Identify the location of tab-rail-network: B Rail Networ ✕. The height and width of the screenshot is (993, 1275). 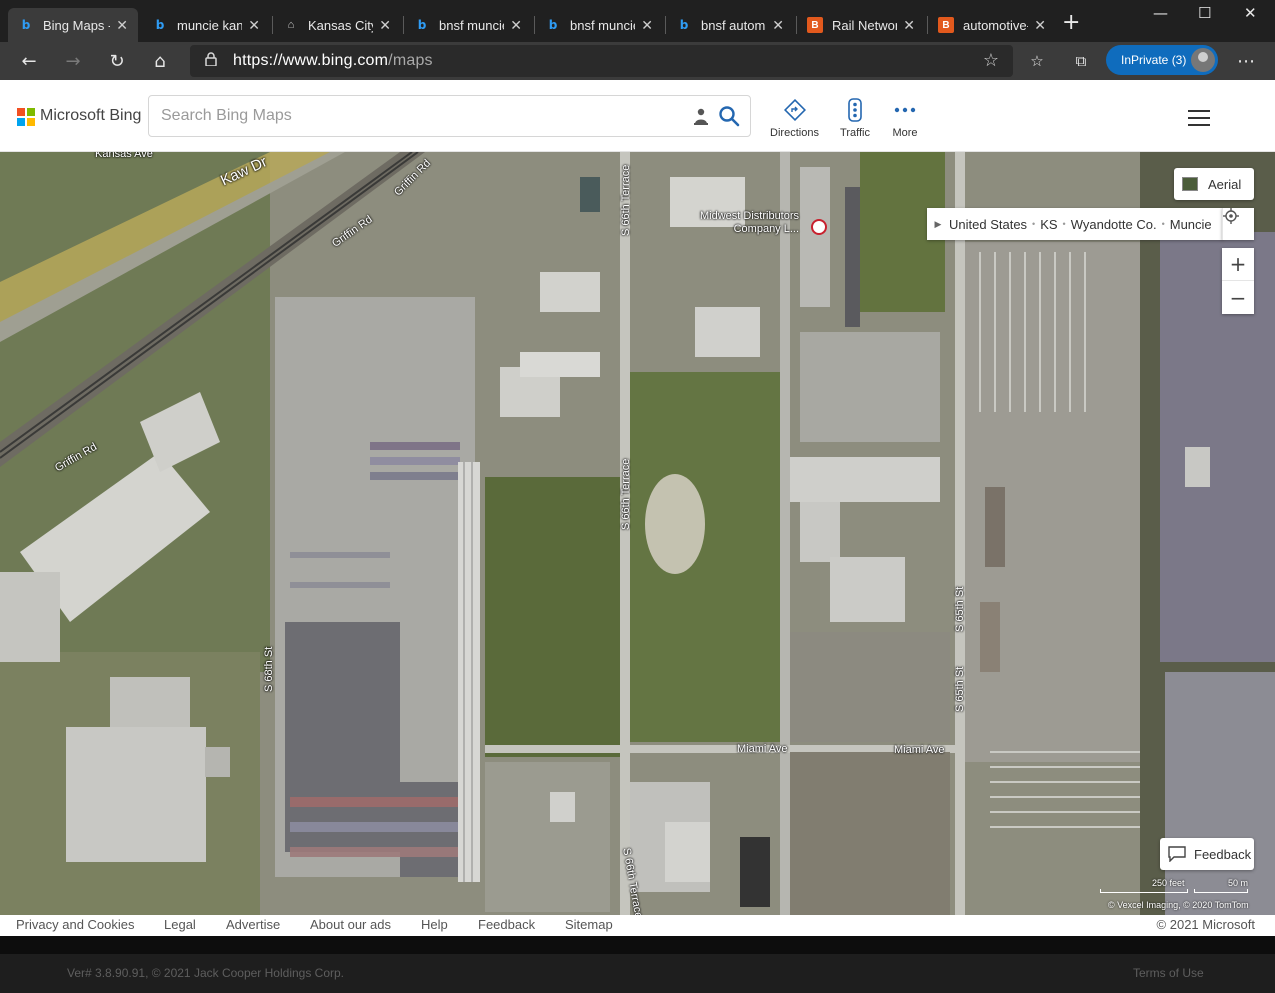
(861, 25).